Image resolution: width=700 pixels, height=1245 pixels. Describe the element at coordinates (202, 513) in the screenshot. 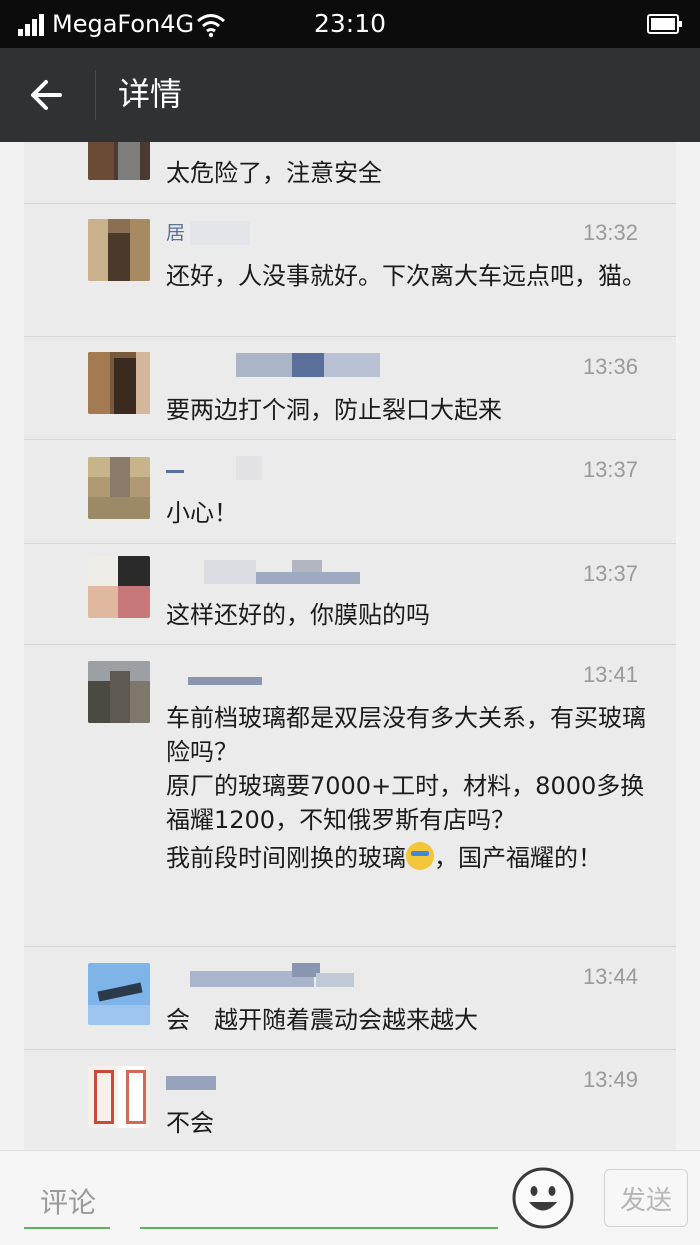

I see `comment-text: 小心！` at that location.